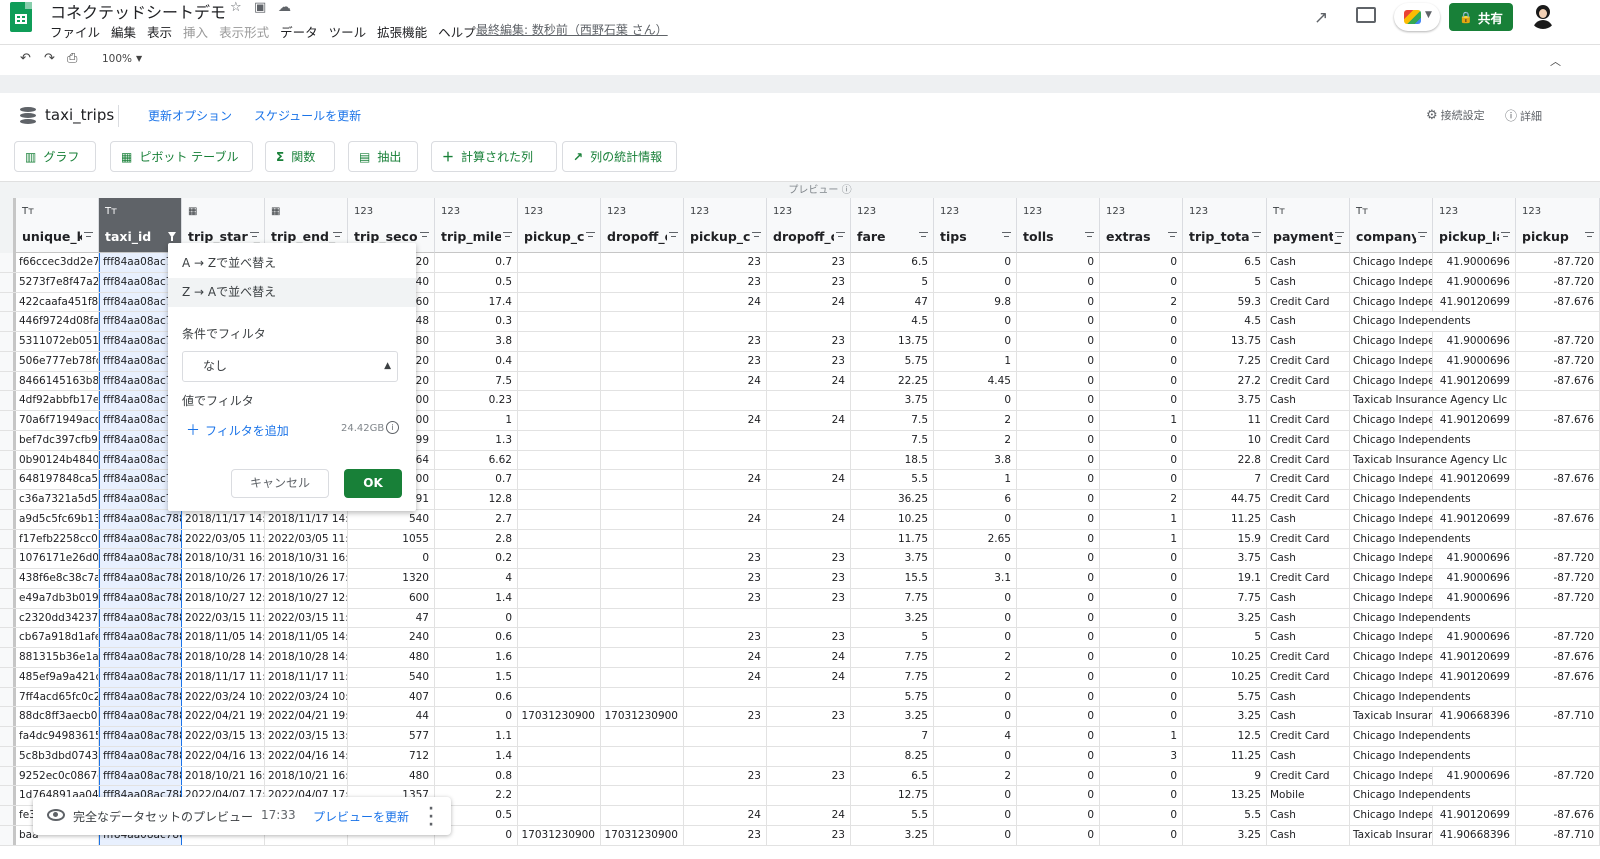 The height and width of the screenshot is (859, 1600). Describe the element at coordinates (373, 483) in the screenshot. I see `ok-button: OK` at that location.